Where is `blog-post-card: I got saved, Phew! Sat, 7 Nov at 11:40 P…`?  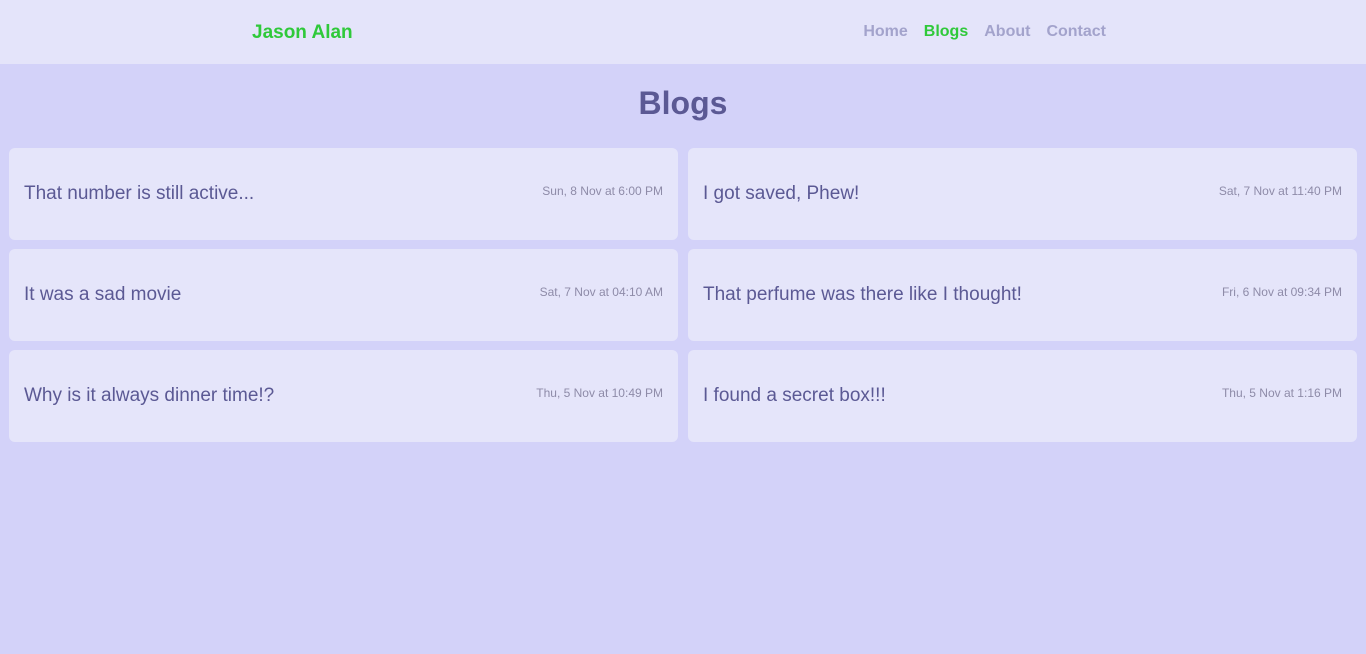
blog-post-card: I got saved, Phew! Sat, 7 Nov at 11:40 P… is located at coordinates (1022, 194).